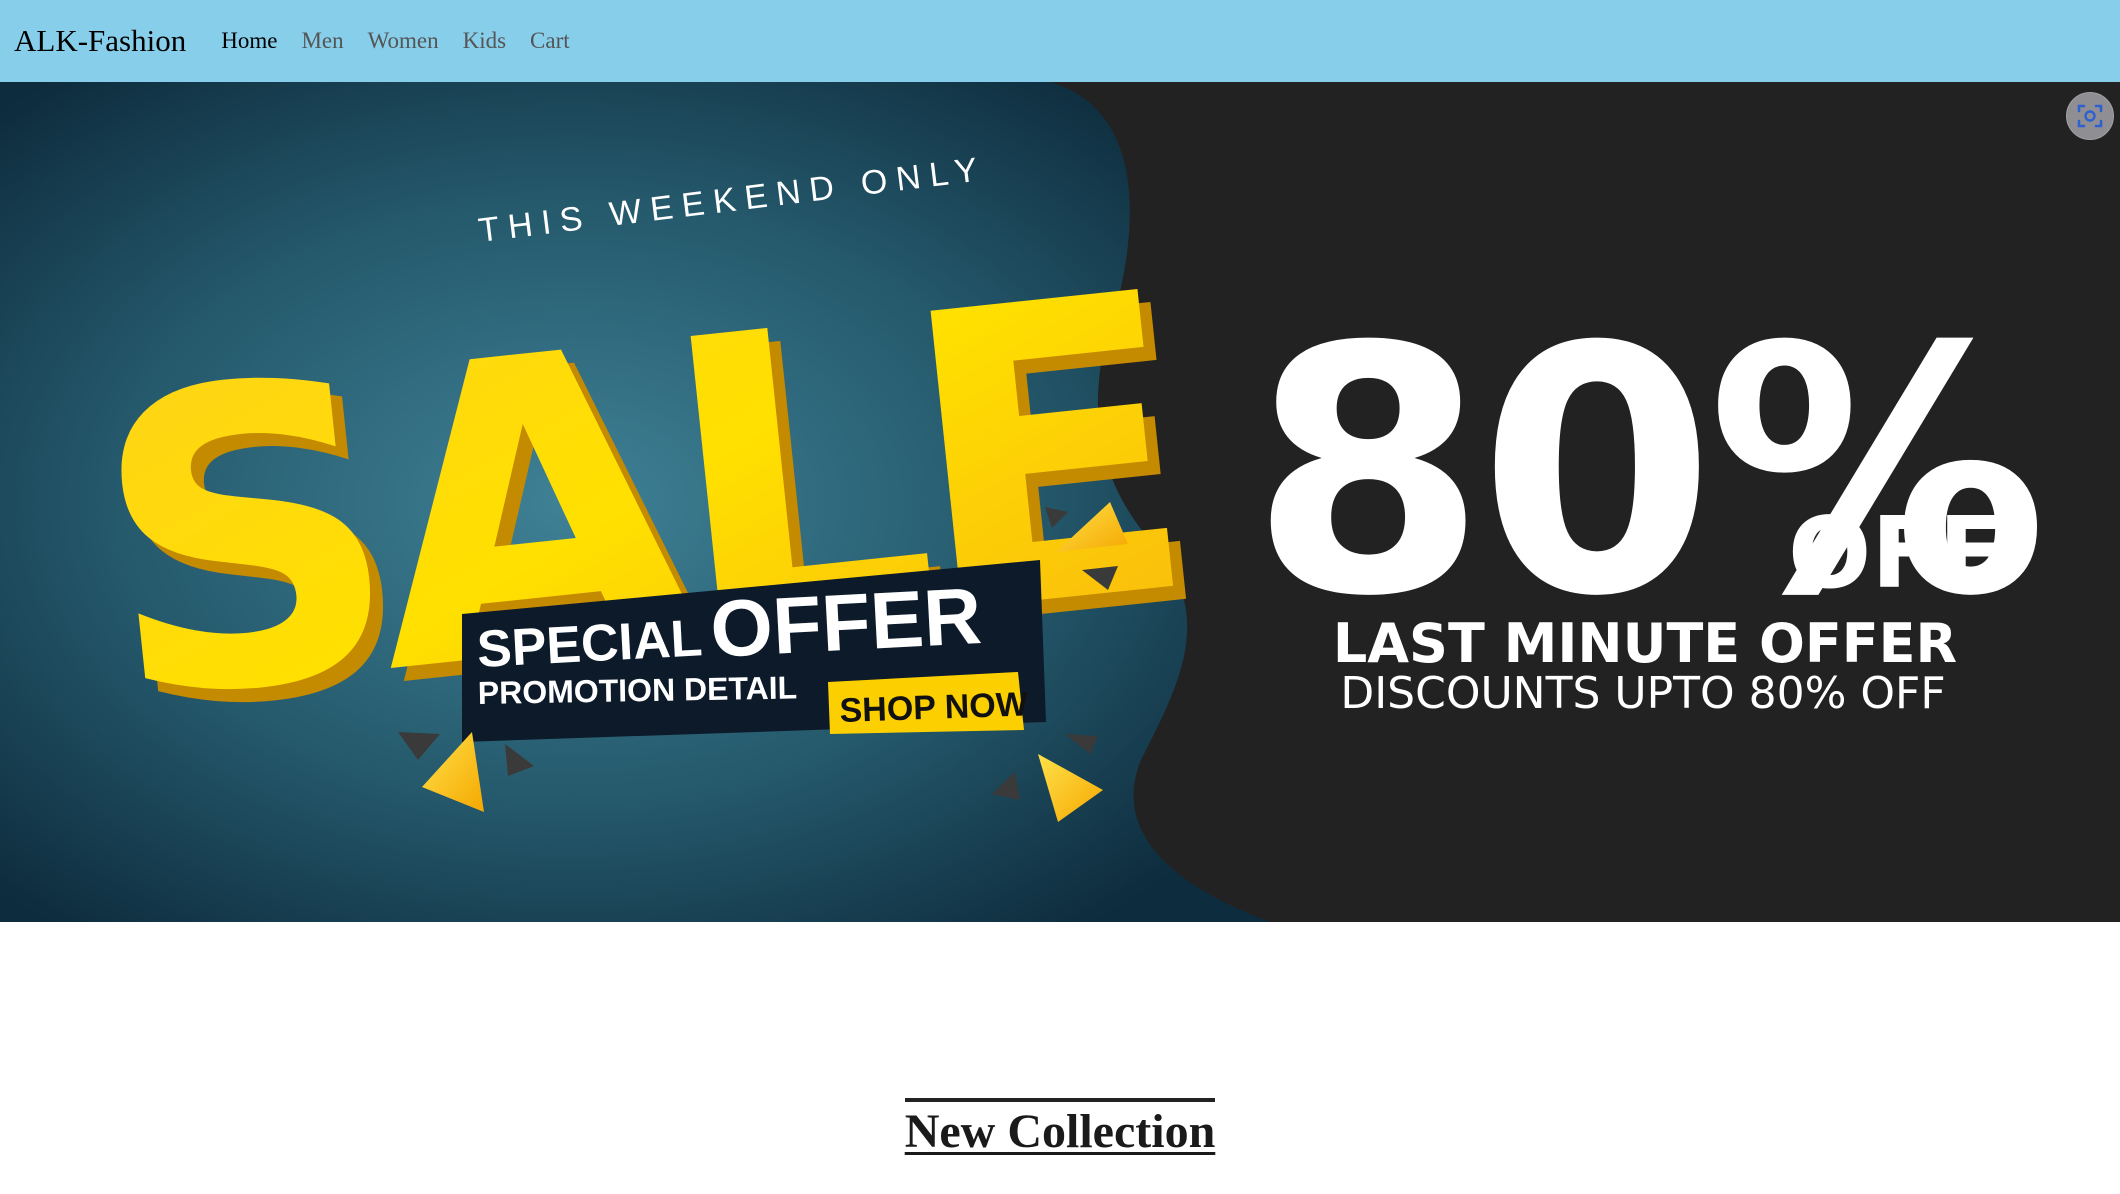 This screenshot has height=1194, width=2120. I want to click on navbar: ALK-Fashion Home Men Women Kids Cart, so click(1060, 41).